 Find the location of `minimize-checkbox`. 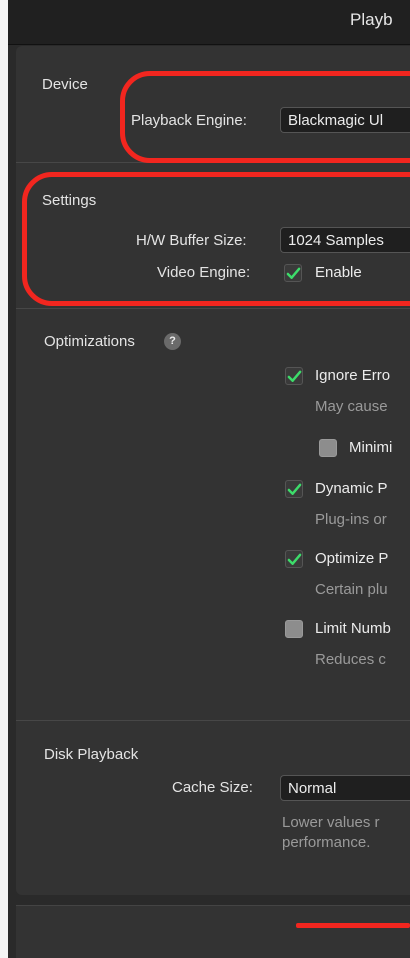

minimize-checkbox is located at coordinates (328, 448).